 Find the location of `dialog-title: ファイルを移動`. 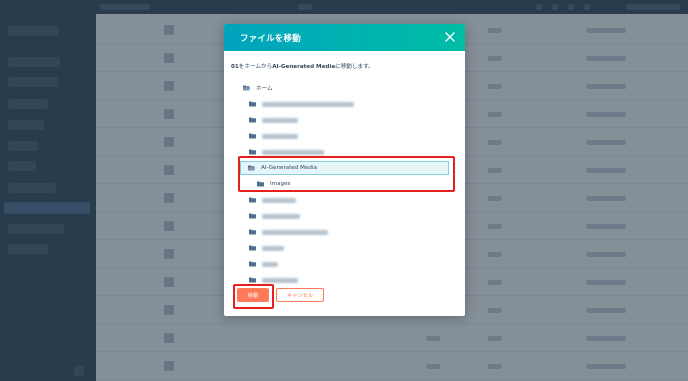

dialog-title: ファイルを移動 is located at coordinates (270, 39).